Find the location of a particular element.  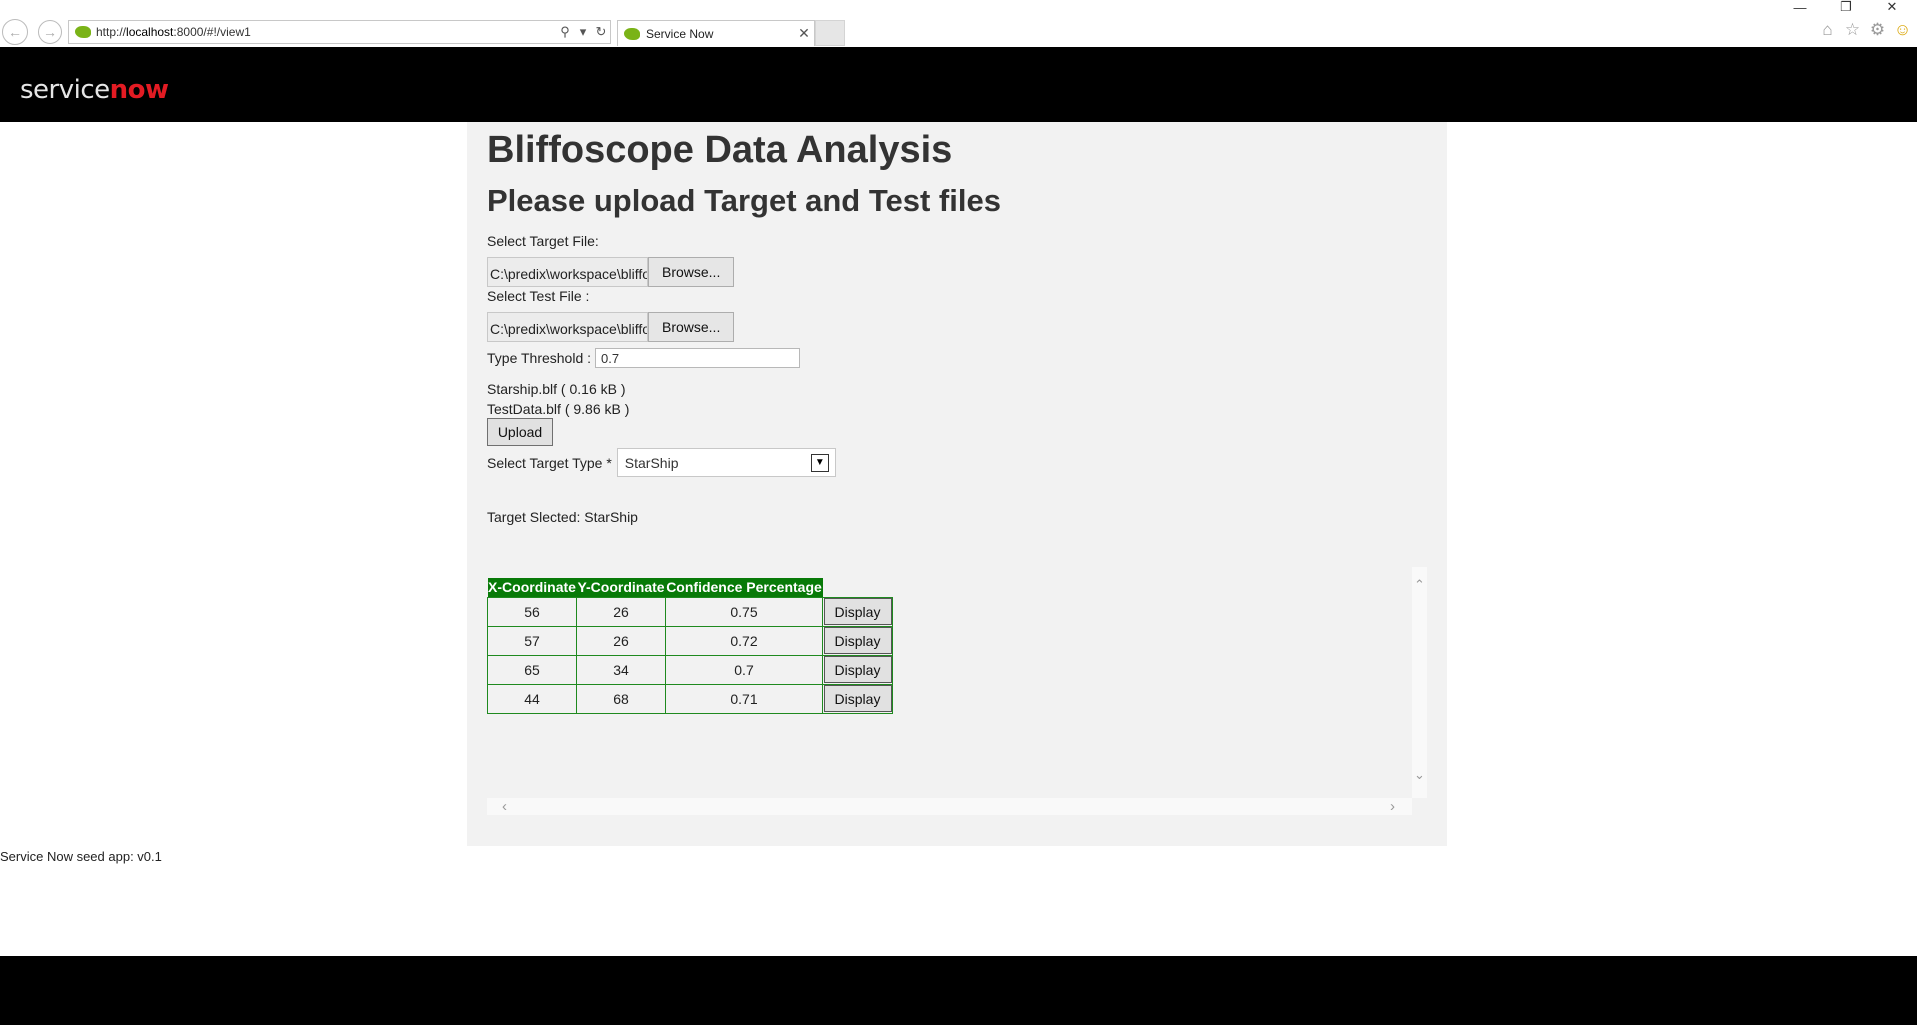

target-file-label: Select Target File: is located at coordinates (543, 241).